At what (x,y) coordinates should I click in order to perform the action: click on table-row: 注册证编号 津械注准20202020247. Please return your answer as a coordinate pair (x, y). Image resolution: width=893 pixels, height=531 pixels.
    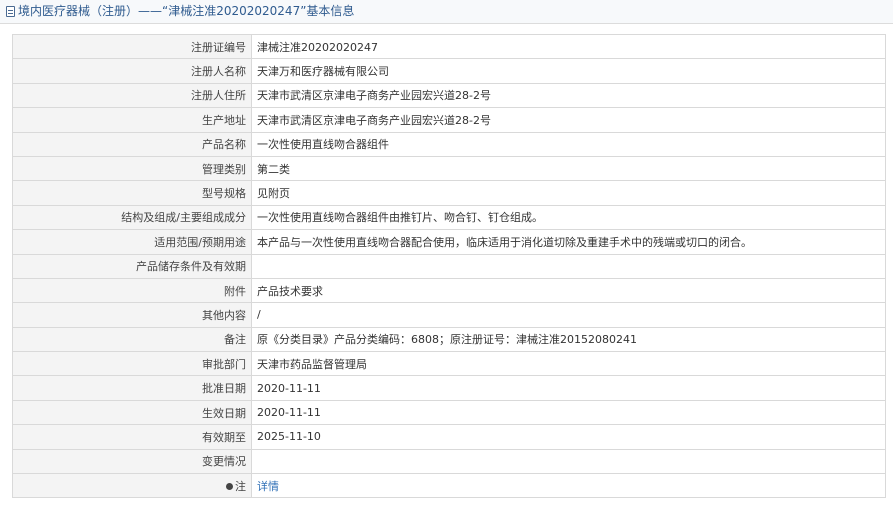
    Looking at the image, I should click on (449, 46).